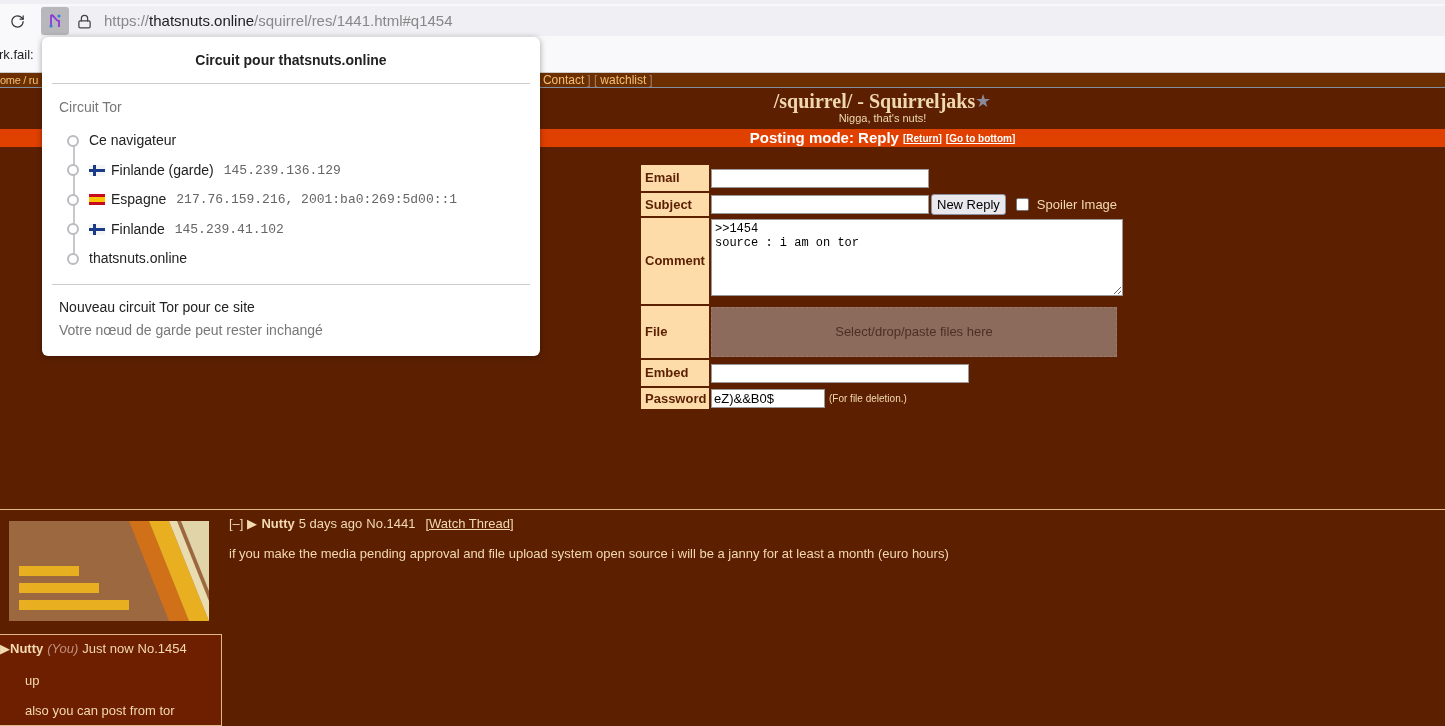 The height and width of the screenshot is (726, 1445). What do you see at coordinates (675, 261) in the screenshot?
I see `form-label: Comment` at bounding box center [675, 261].